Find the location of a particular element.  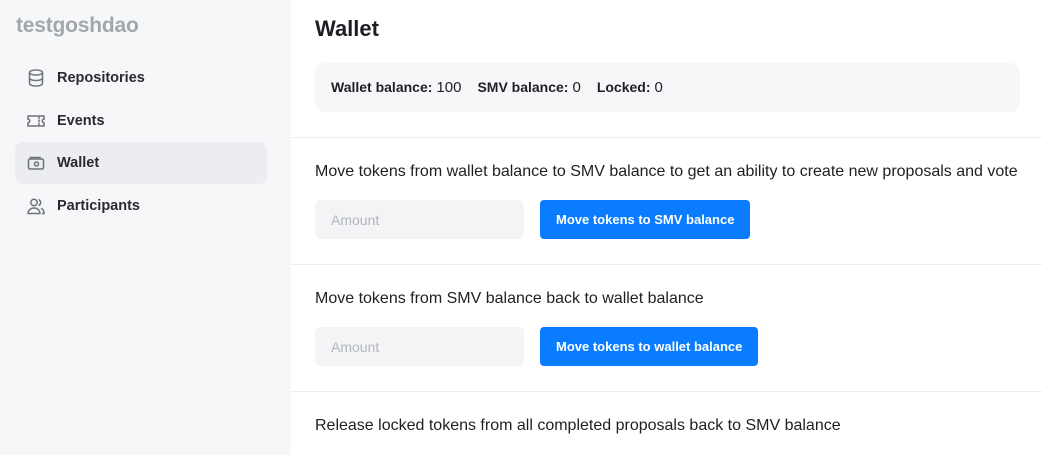

page-title: Wallet is located at coordinates (347, 28).